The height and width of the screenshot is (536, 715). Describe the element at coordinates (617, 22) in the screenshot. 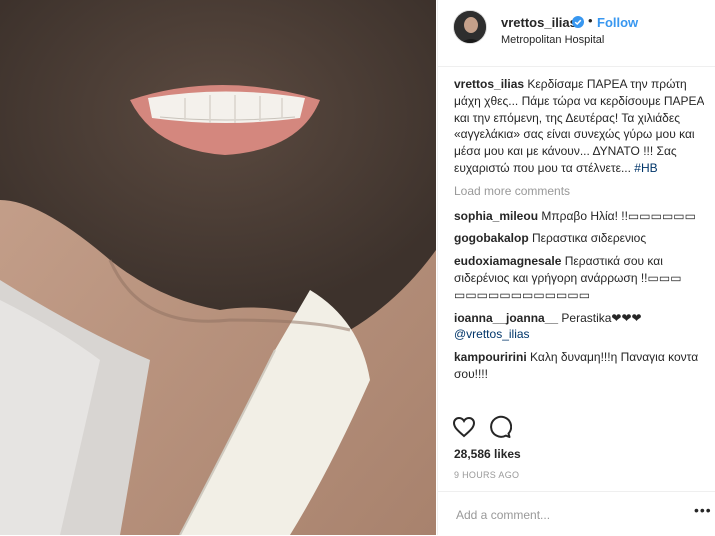

I see `follow-button: Follow` at that location.